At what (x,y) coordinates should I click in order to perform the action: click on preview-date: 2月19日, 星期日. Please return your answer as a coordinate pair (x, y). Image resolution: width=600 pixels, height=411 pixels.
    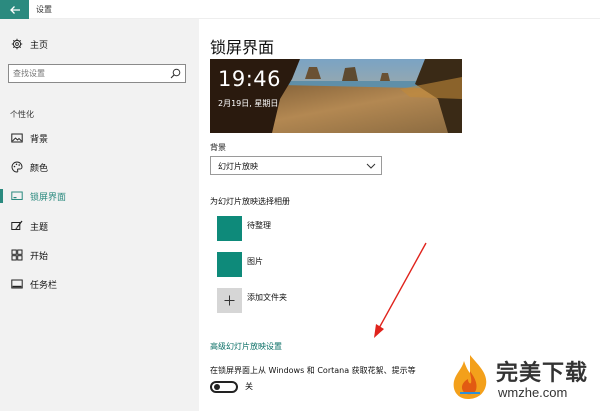
    Looking at the image, I should click on (248, 103).